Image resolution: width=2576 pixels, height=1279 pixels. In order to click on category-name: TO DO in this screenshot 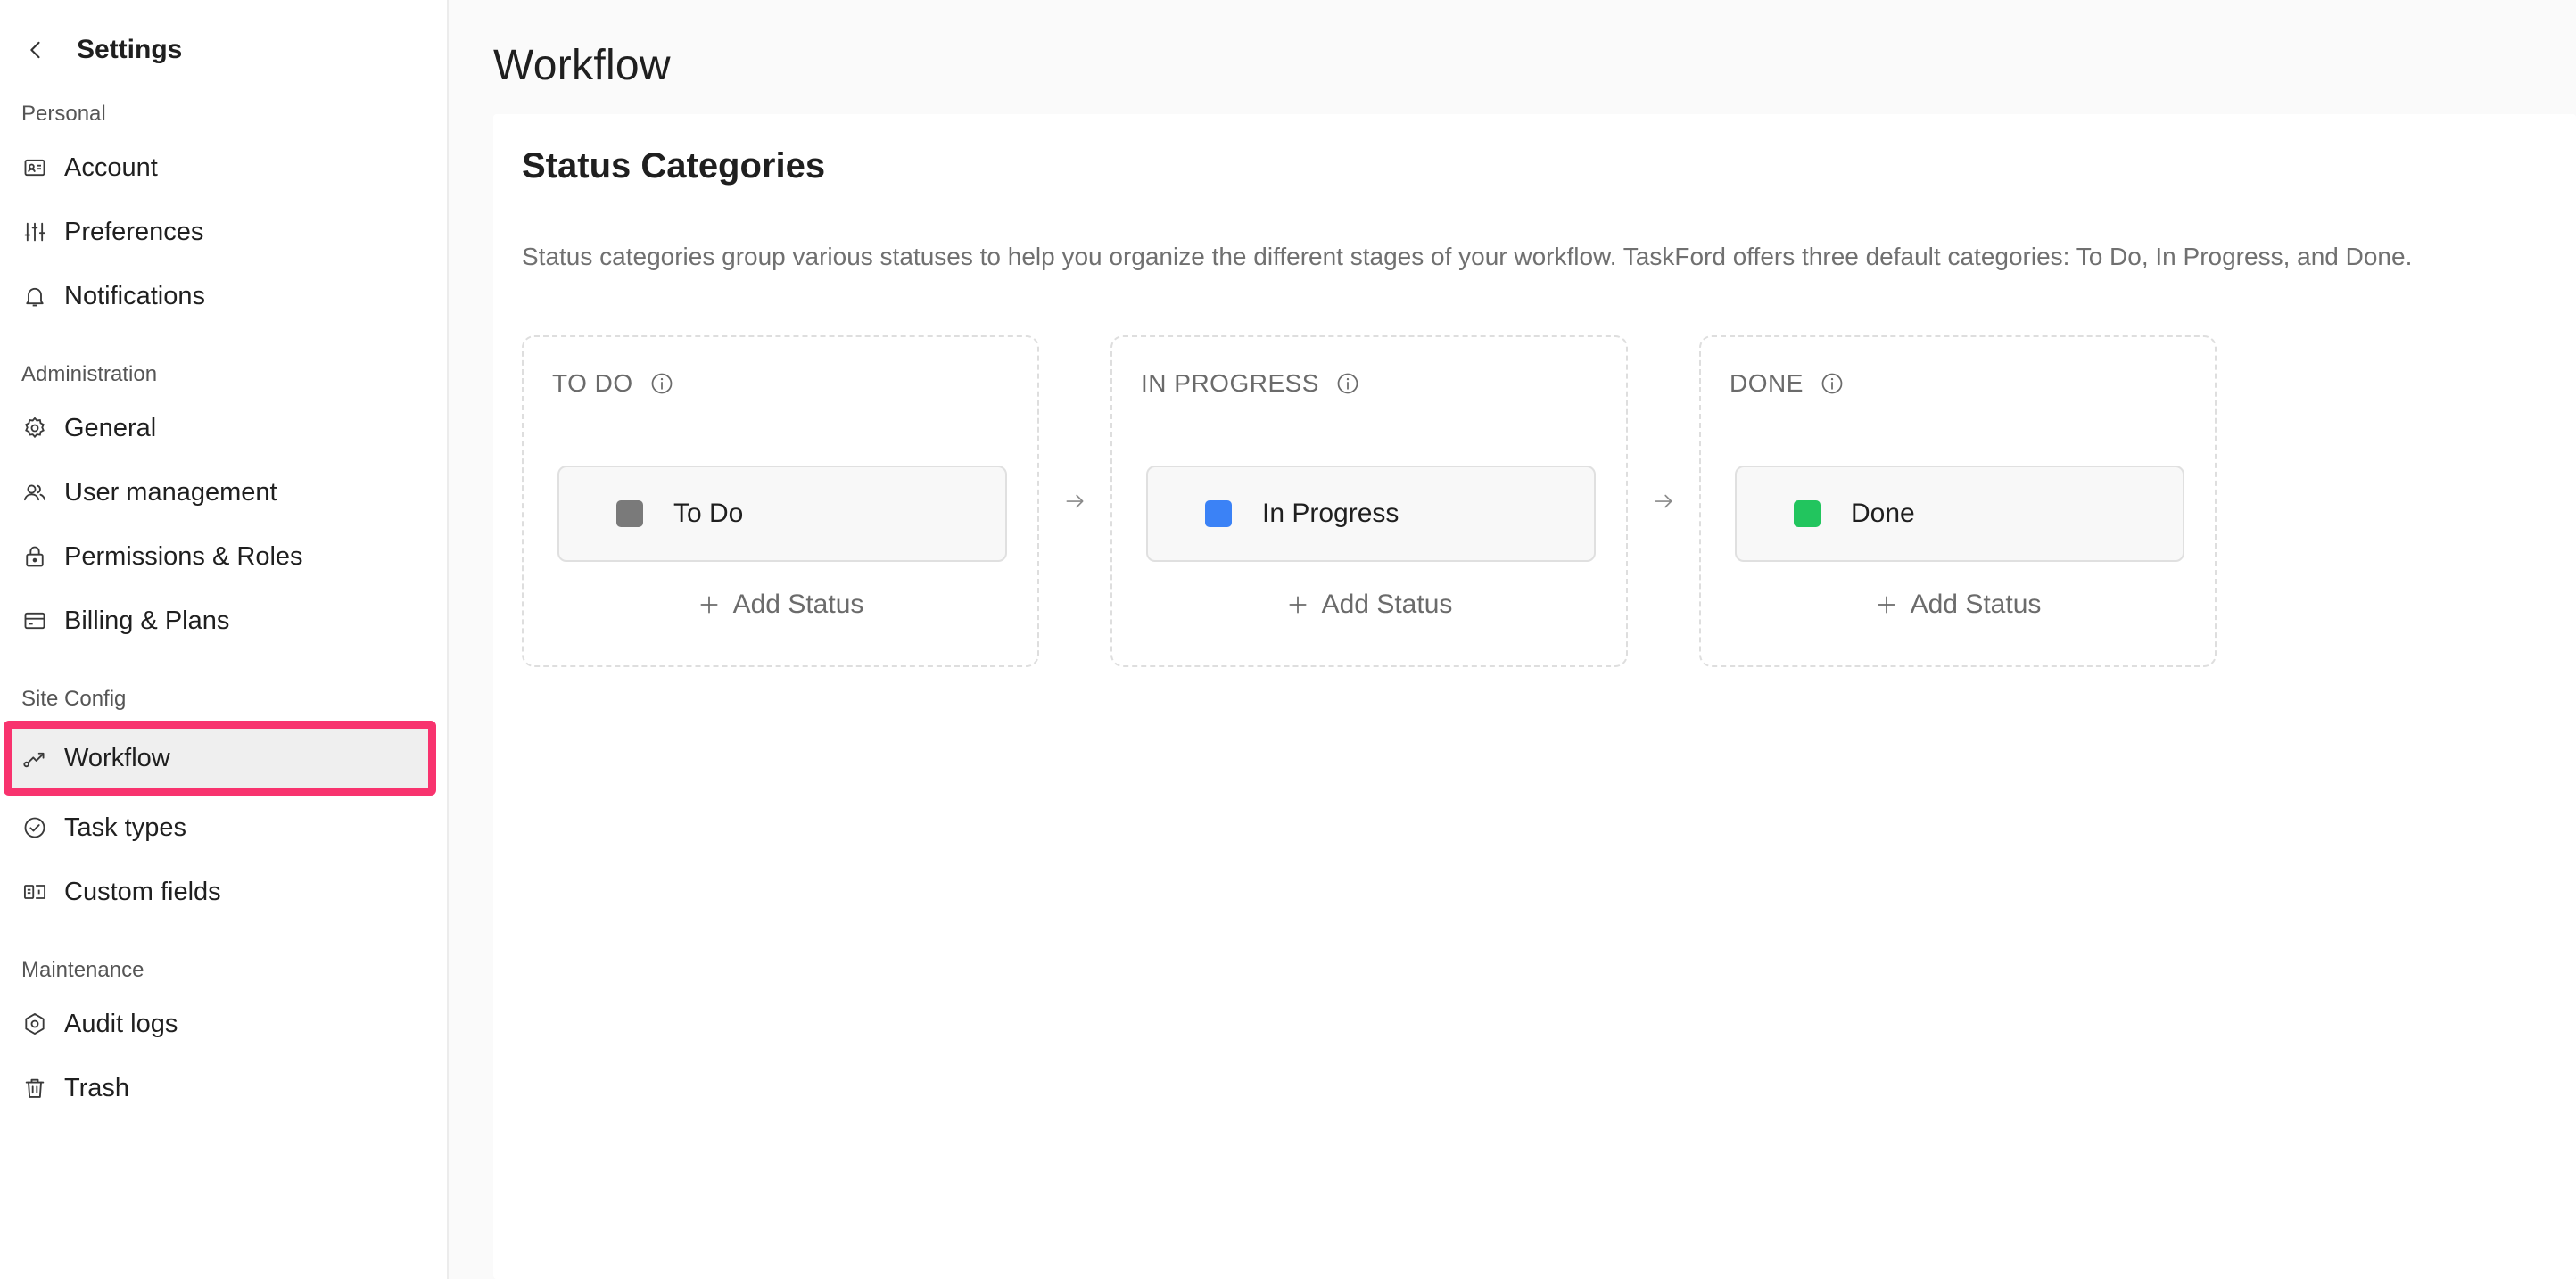, I will do `click(592, 383)`.